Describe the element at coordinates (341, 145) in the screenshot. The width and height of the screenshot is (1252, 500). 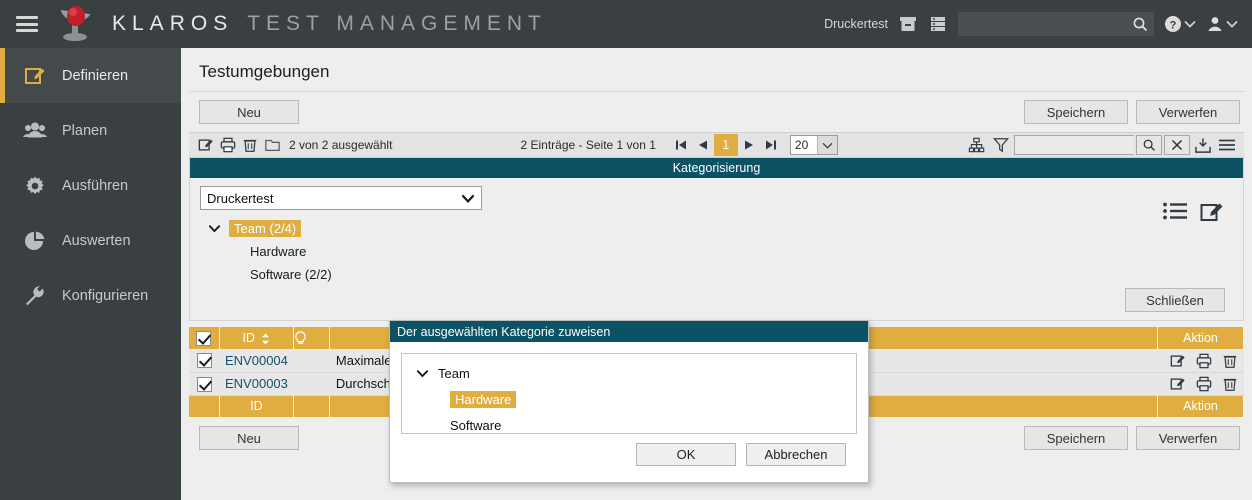
I see `selection-count-label: 2 von 2 ausgewählt` at that location.